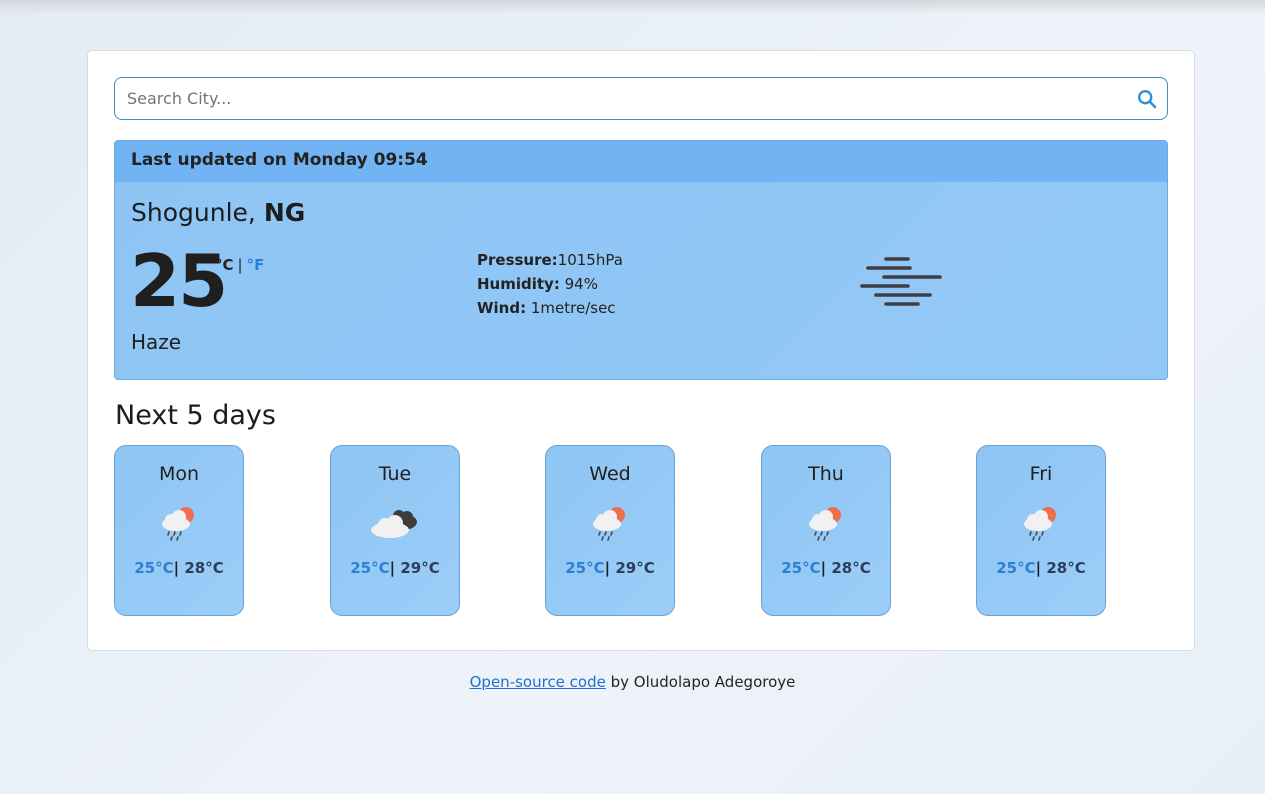  Describe the element at coordinates (195, 415) in the screenshot. I see `forecast-title: Next 5 days` at that location.